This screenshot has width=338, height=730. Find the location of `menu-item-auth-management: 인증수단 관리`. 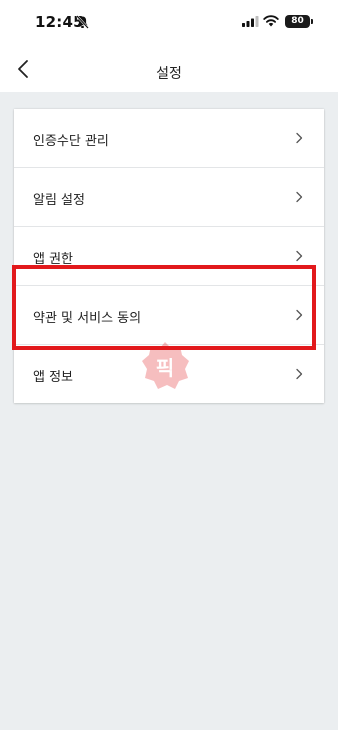

menu-item-auth-management: 인증수단 관리 is located at coordinates (169, 138).